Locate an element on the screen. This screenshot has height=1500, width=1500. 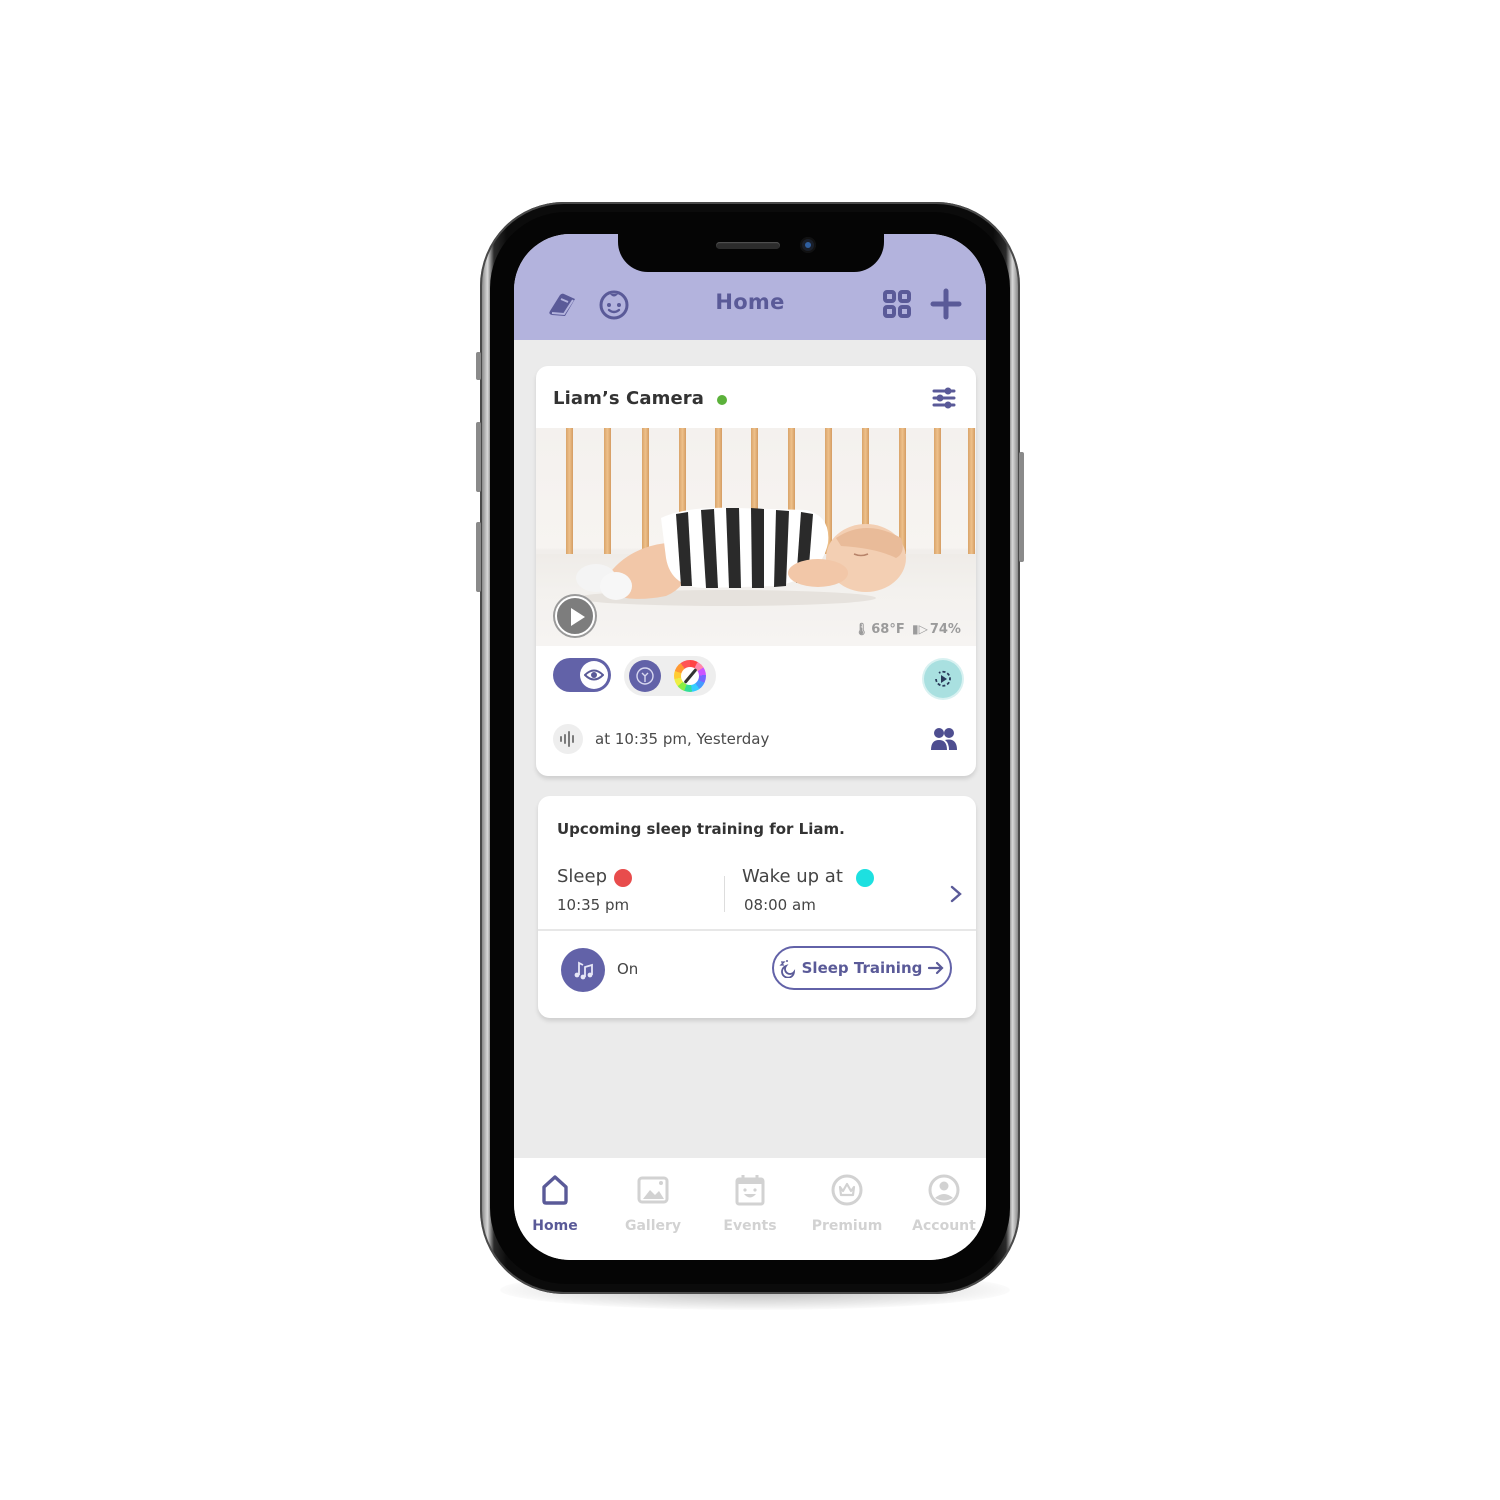
nav-gallery: Gallery is located at coordinates (653, 1203).